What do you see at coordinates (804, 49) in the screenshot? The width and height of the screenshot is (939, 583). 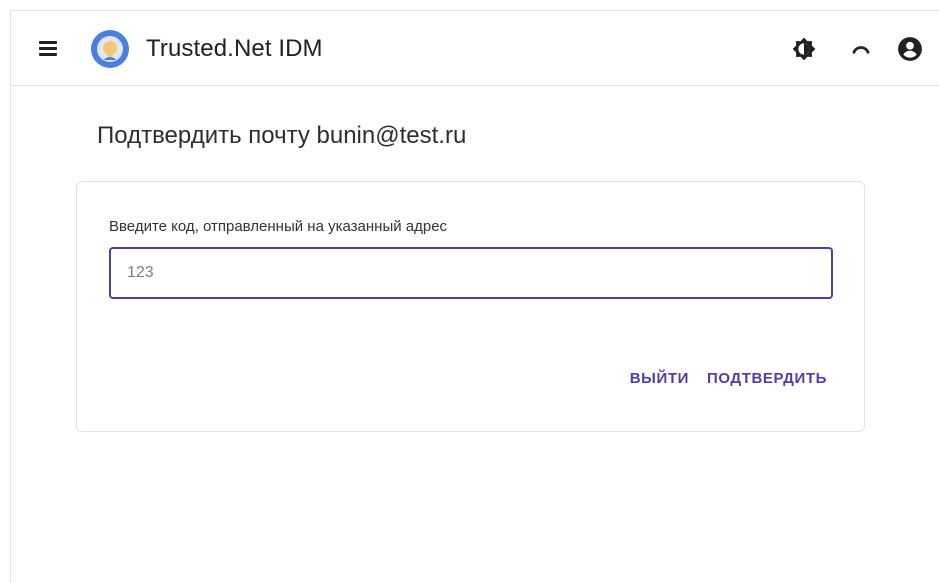 I see `theme-toggle-icon` at bounding box center [804, 49].